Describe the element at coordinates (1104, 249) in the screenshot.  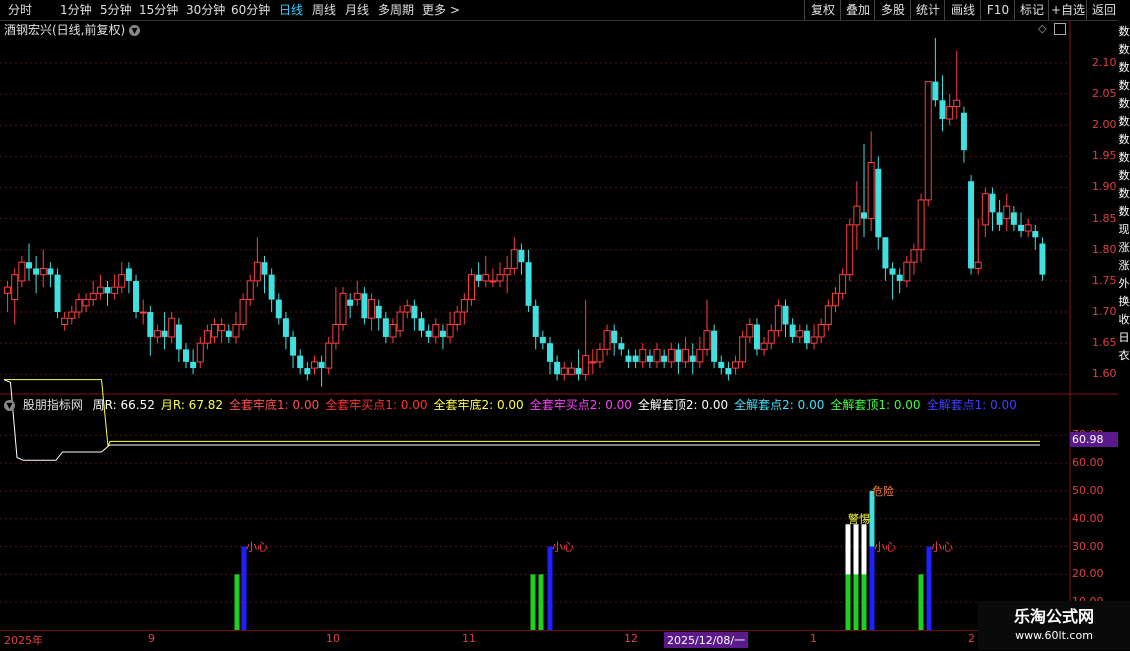
I see `price-tick-label: 1.80` at that location.